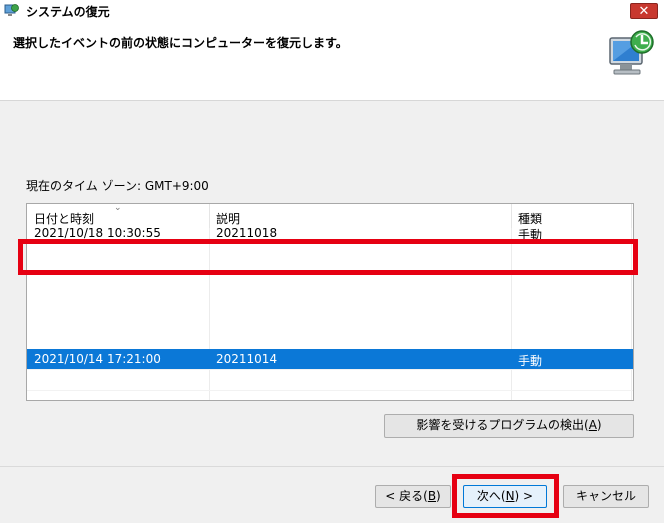 The width and height of the screenshot is (664, 523). Describe the element at coordinates (599, 425) in the screenshot. I see `scan-button-label-end: )` at that location.